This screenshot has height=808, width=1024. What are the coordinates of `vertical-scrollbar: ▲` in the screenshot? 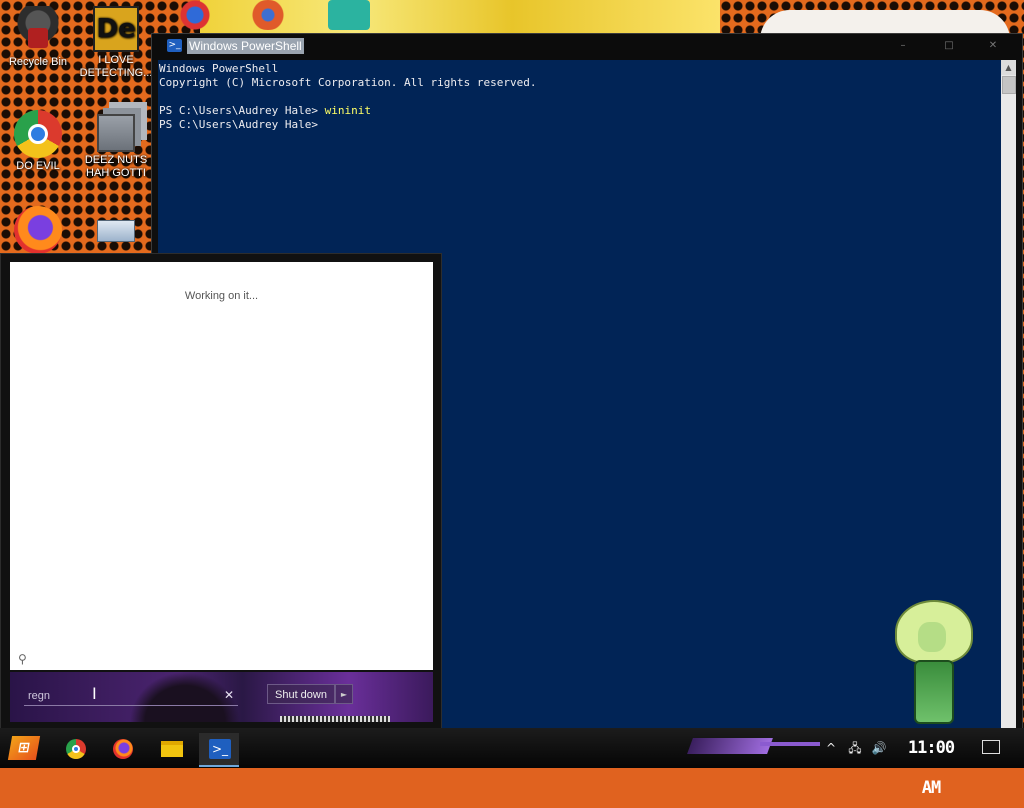 It's located at (1008, 396).